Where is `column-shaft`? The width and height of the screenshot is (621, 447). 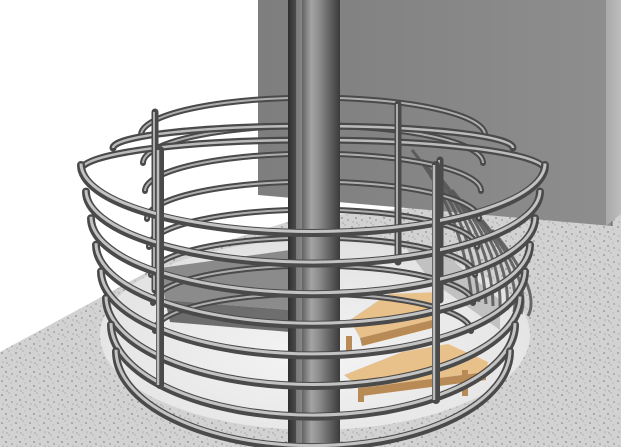
column-shaft is located at coordinates (314, 223).